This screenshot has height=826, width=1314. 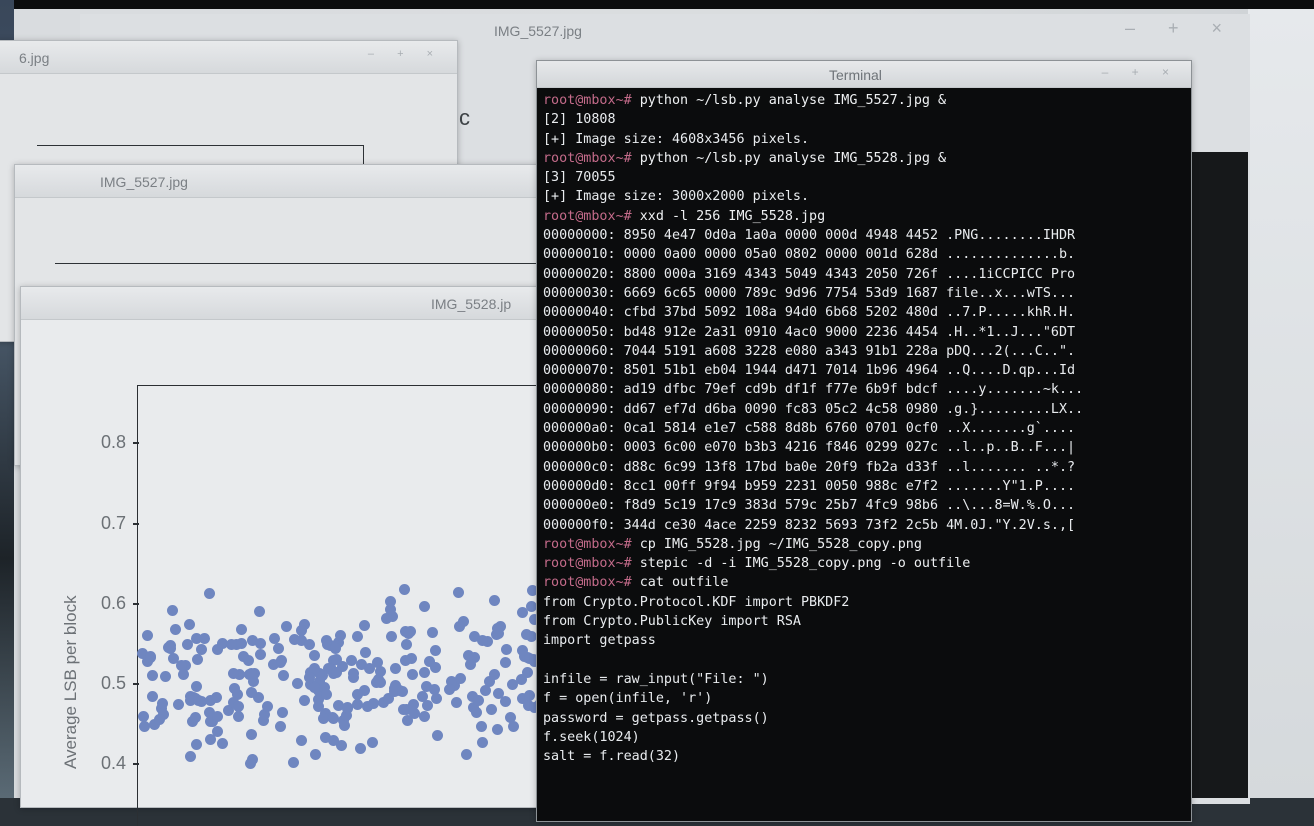 I want to click on output-text: salt = f.read(32), so click(x=612, y=757).